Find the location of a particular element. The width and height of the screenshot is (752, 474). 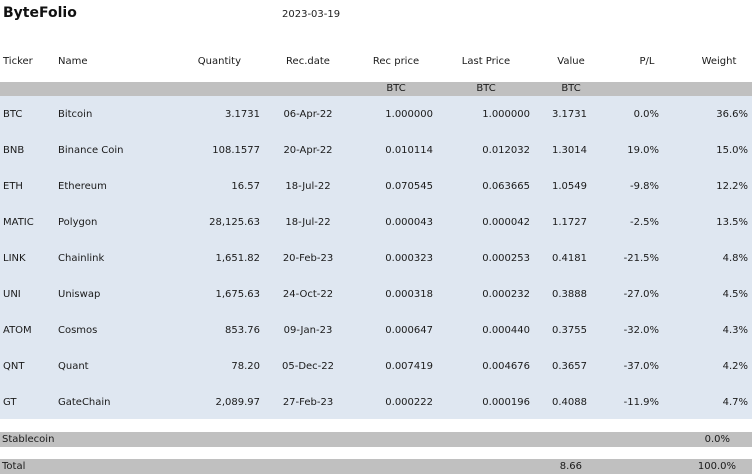

header-ticker: Ticker is located at coordinates (18, 61).